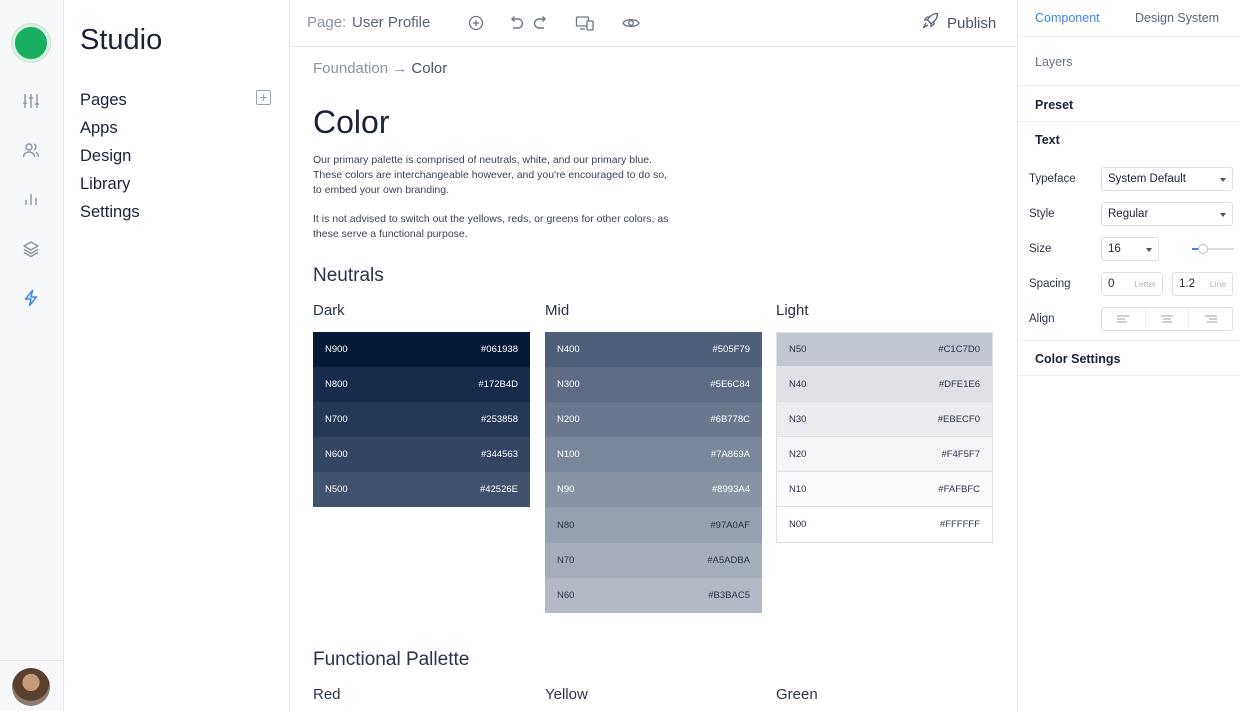  I want to click on lightning-icon, so click(31, 298).